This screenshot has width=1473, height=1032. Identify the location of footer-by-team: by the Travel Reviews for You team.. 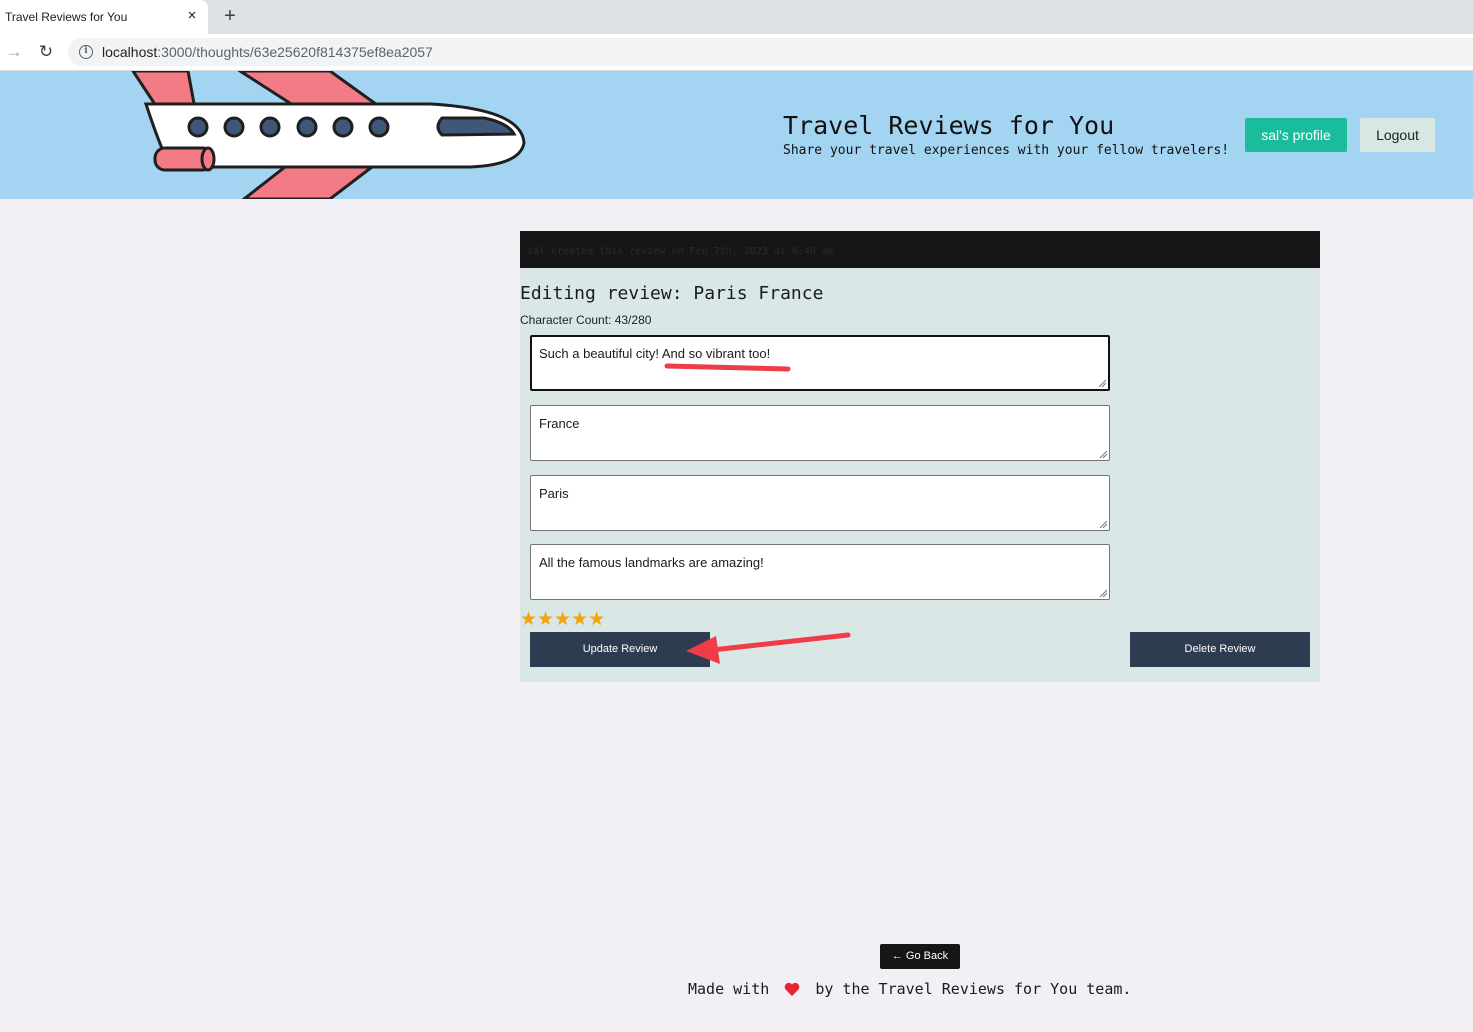
(973, 989).